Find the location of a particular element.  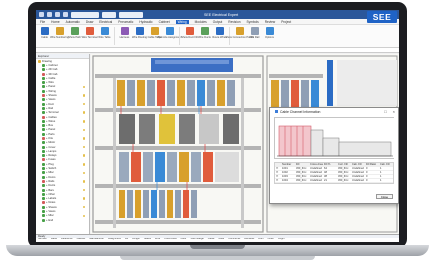

ribbon-button: Cable is located at coordinates (44, 33).